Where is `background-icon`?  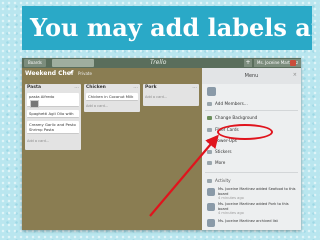
background-icon is located at coordinates (209, 118).